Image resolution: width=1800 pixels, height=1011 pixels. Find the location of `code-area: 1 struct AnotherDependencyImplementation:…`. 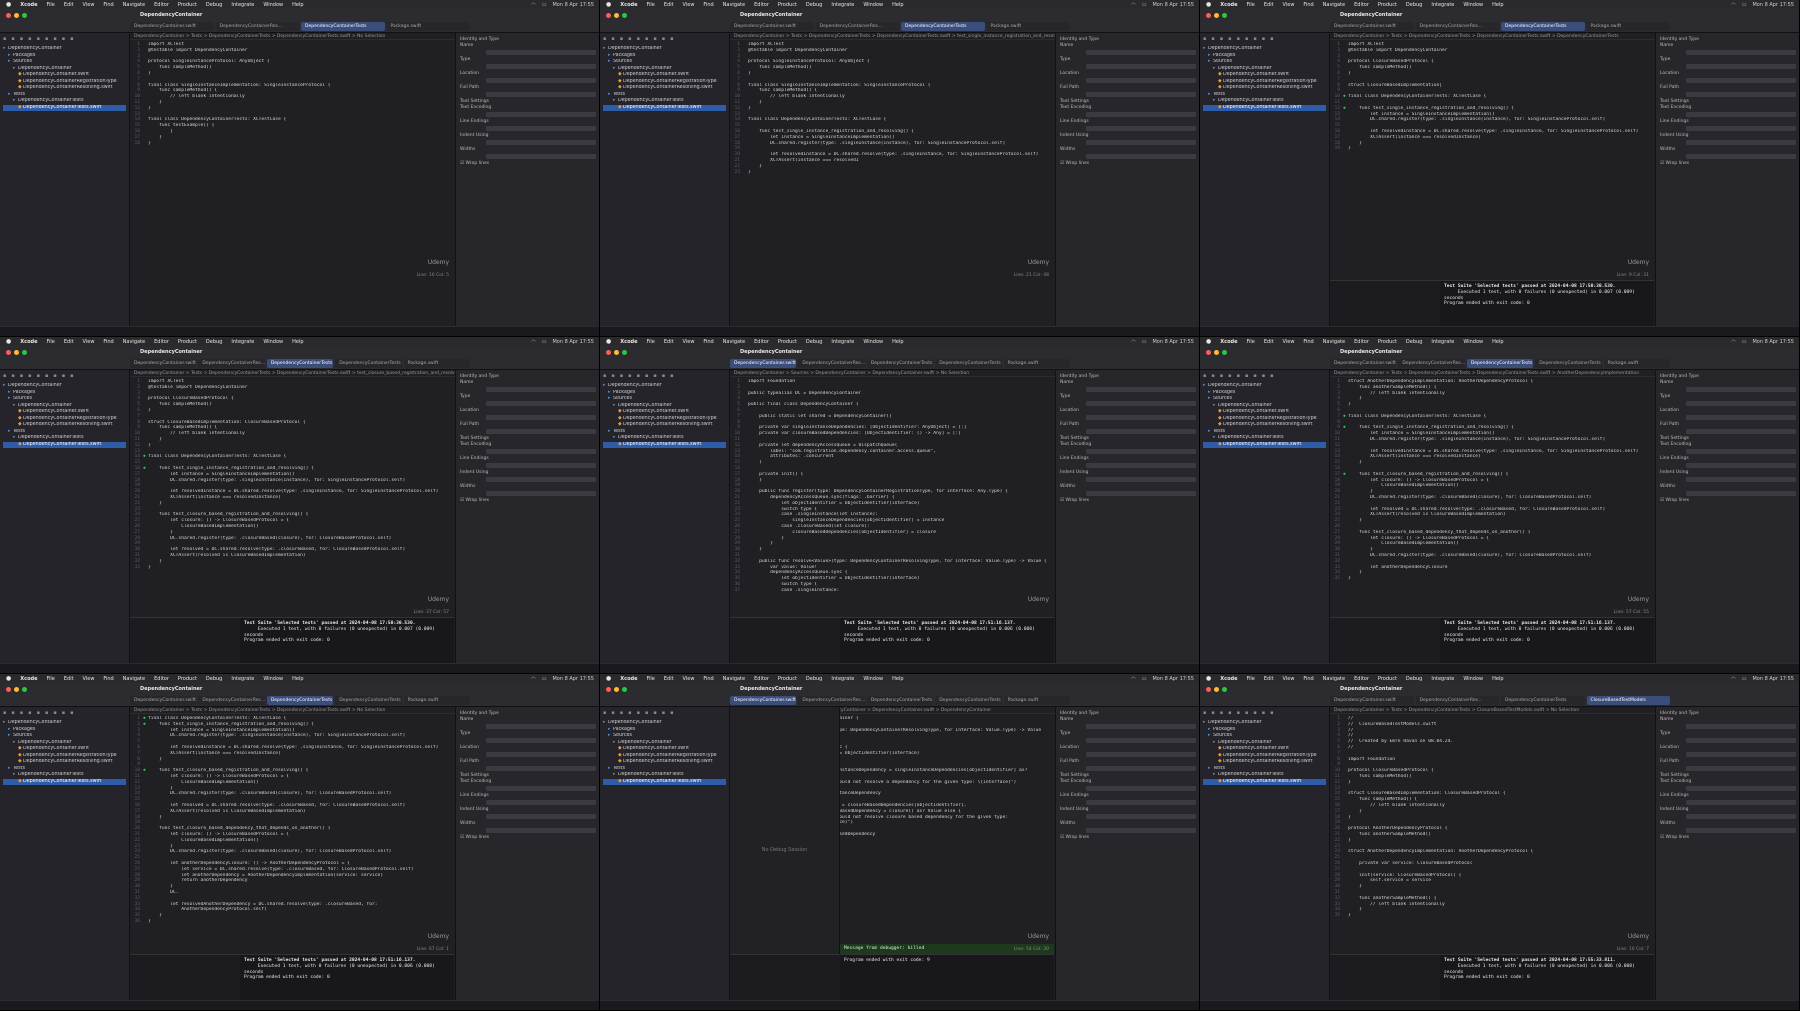

code-area: 1 struct AnotherDependencyImplementation:… is located at coordinates (1492, 479).